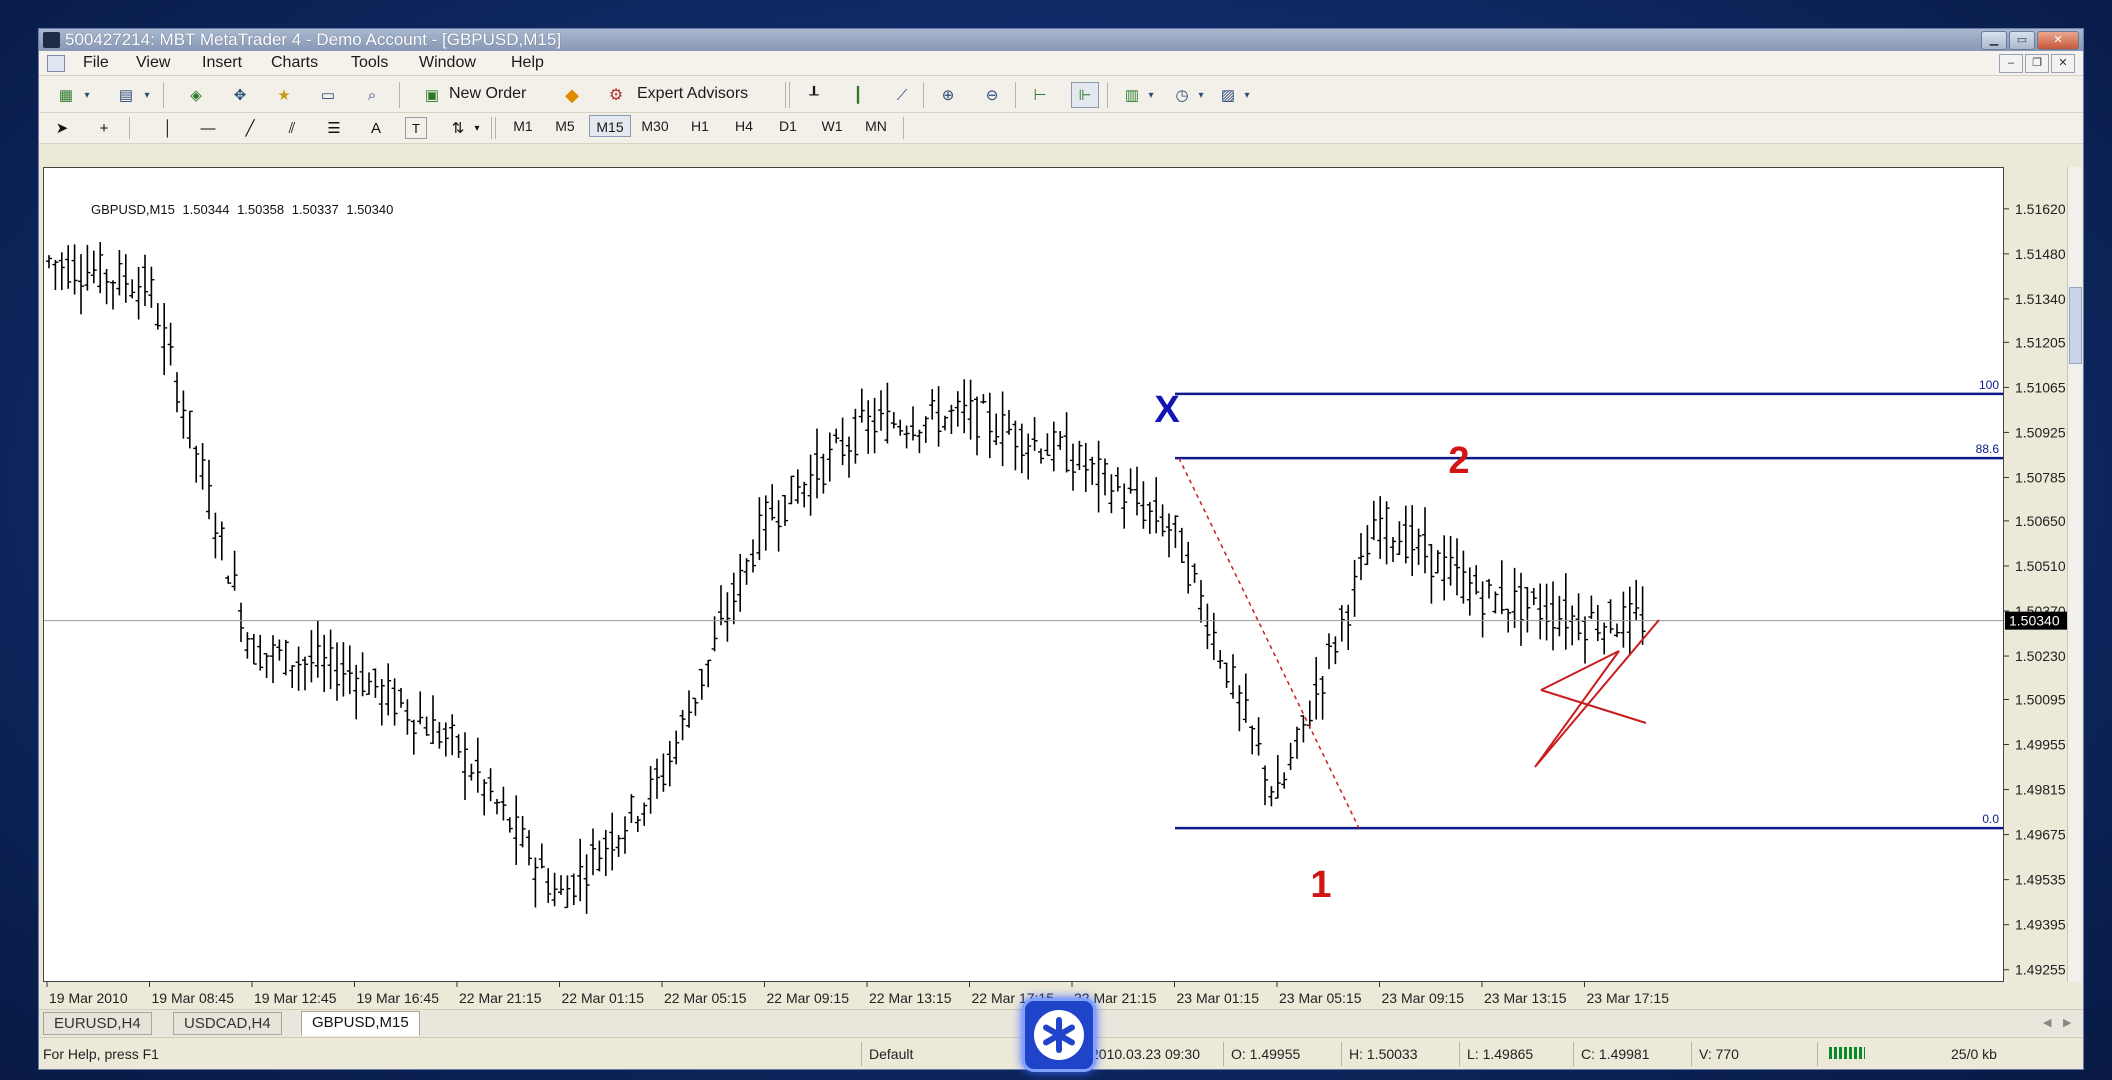 This screenshot has height=1080, width=2112. I want to click on connection-meter-icon, so click(1847, 1053).